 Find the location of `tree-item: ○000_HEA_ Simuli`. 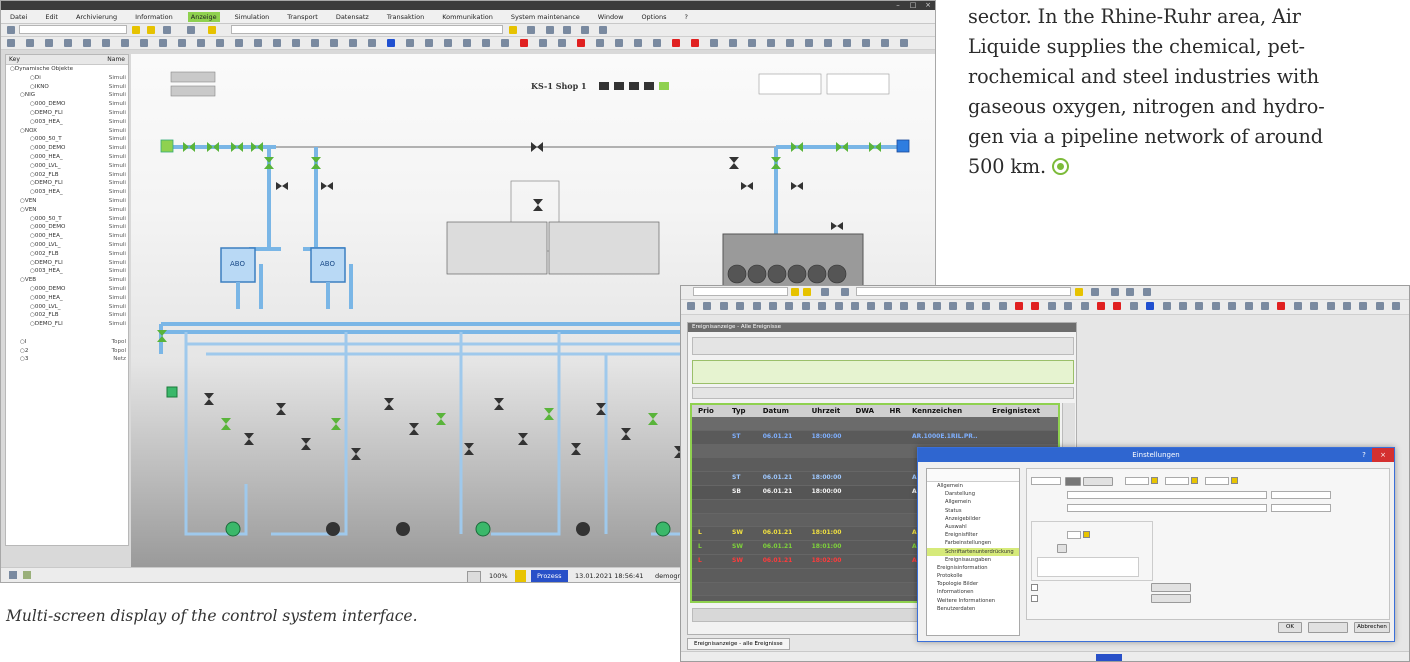

tree-item: ○000_HEA_ Simuli is located at coordinates (67, 236).